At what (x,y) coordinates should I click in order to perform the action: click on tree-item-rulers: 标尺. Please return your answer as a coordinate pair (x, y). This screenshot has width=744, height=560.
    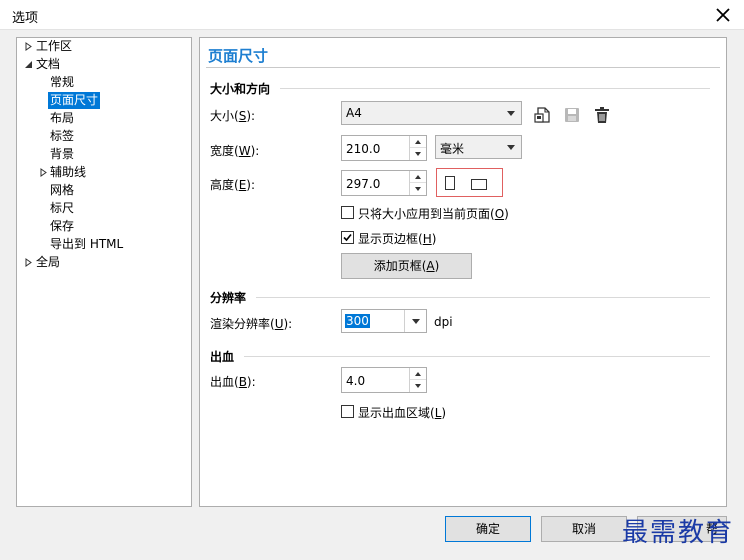
    Looking at the image, I should click on (62, 208).